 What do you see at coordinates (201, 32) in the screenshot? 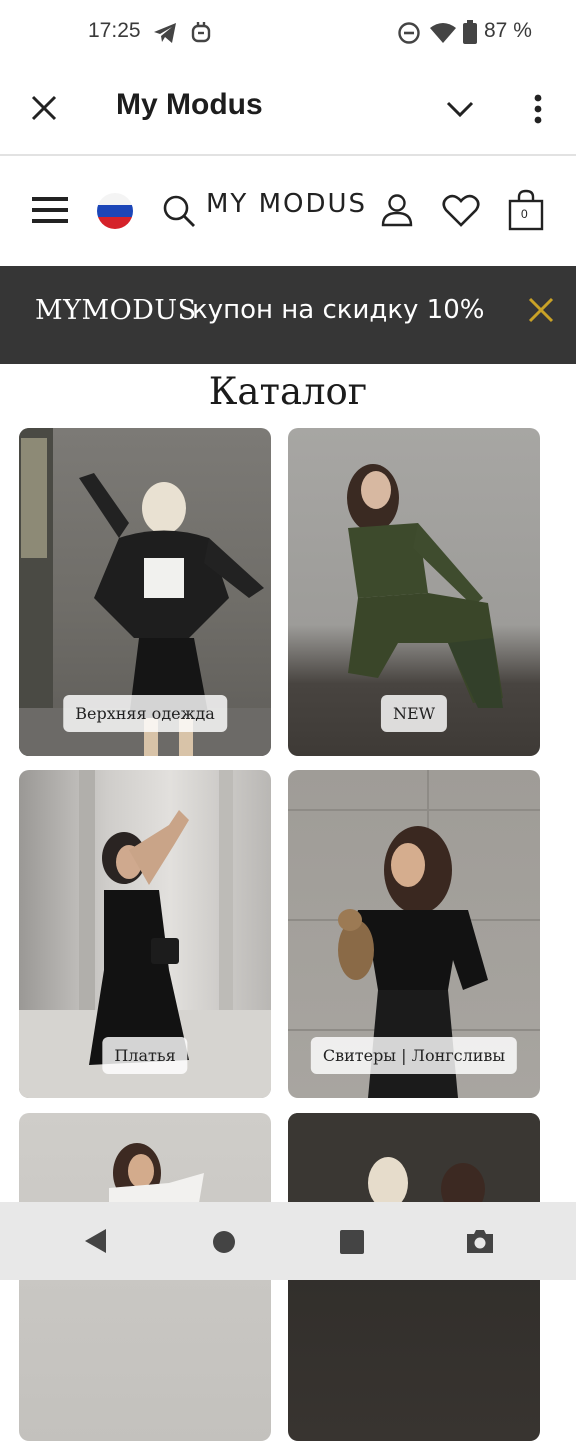
I see `app-notification-icon` at bounding box center [201, 32].